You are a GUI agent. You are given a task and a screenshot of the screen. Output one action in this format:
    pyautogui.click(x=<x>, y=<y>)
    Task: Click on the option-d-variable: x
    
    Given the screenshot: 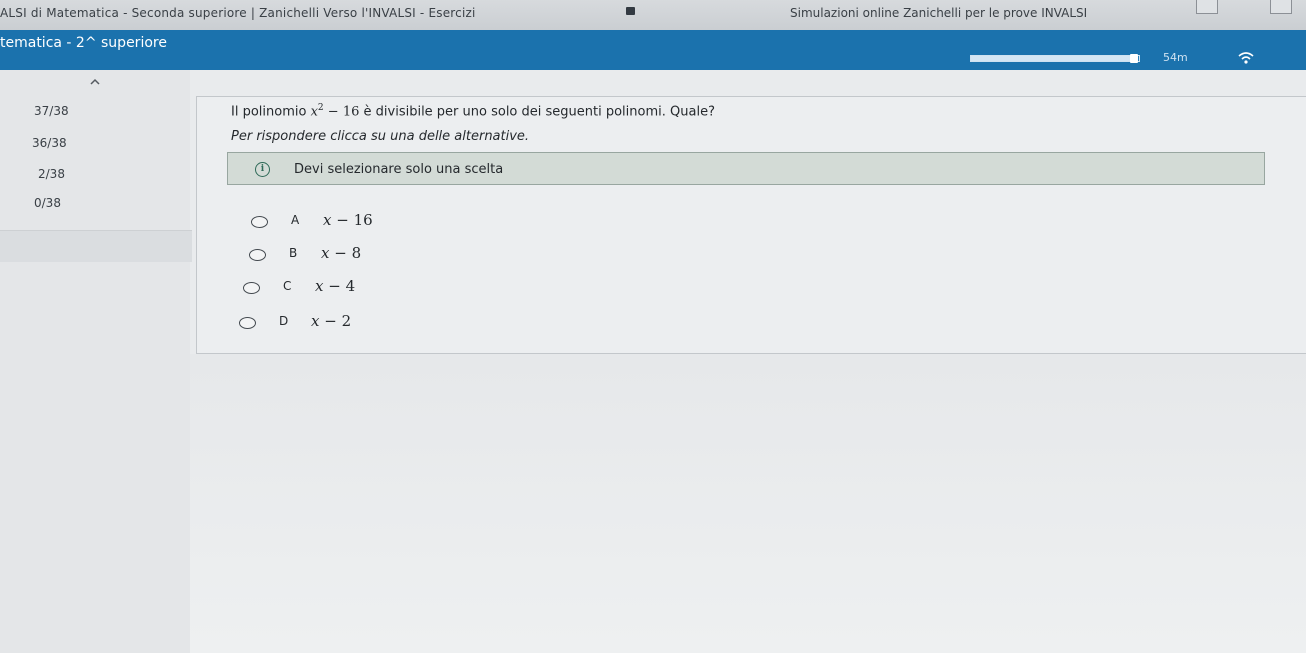 What is the action you would take?
    pyautogui.click(x=315, y=321)
    